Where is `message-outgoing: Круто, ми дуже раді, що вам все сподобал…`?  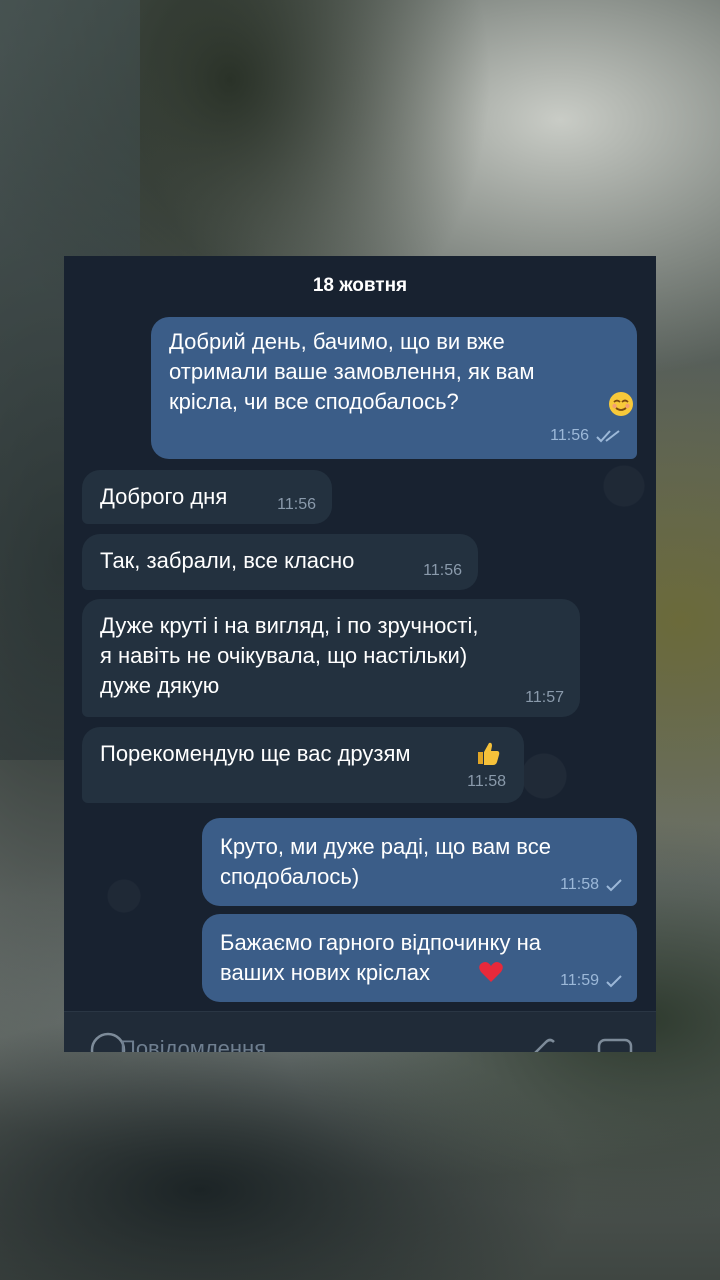 message-outgoing: Круто, ми дуже раді, що вам все сподобал… is located at coordinates (419, 862).